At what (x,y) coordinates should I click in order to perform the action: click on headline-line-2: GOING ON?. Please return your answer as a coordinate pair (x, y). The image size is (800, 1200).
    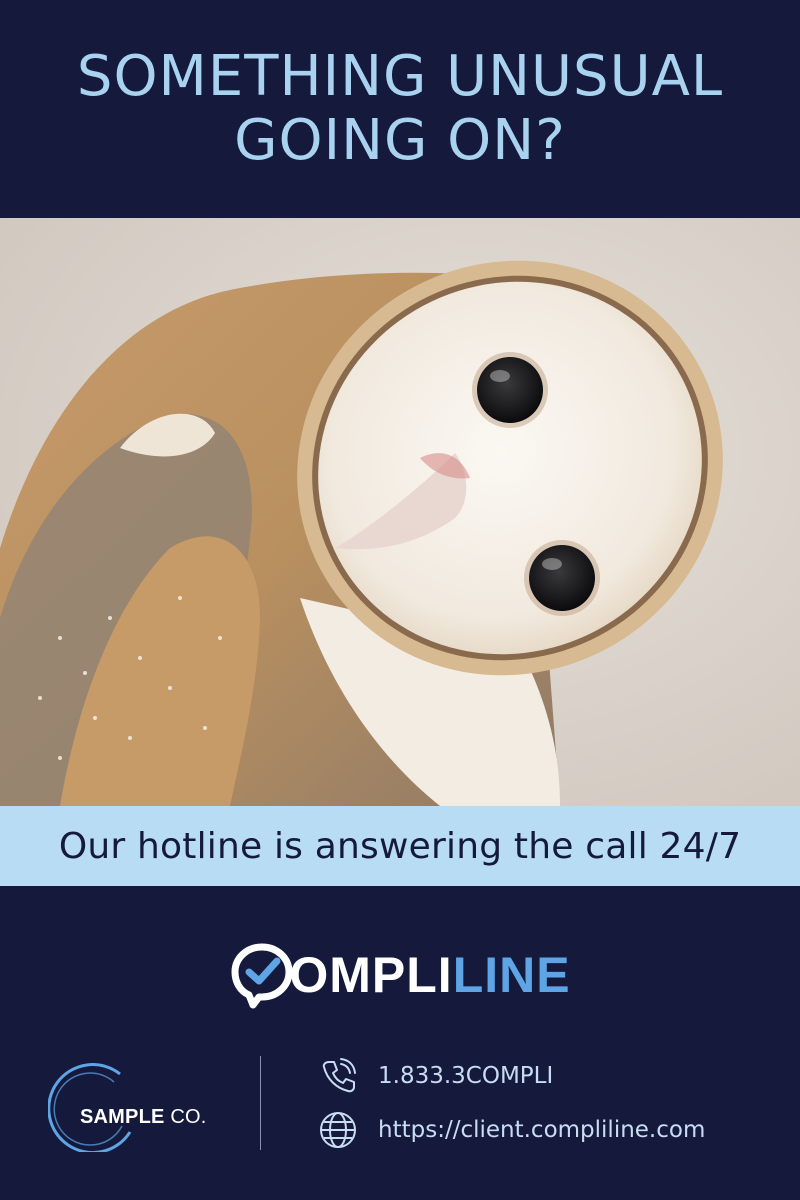
    Looking at the image, I should click on (400, 140).